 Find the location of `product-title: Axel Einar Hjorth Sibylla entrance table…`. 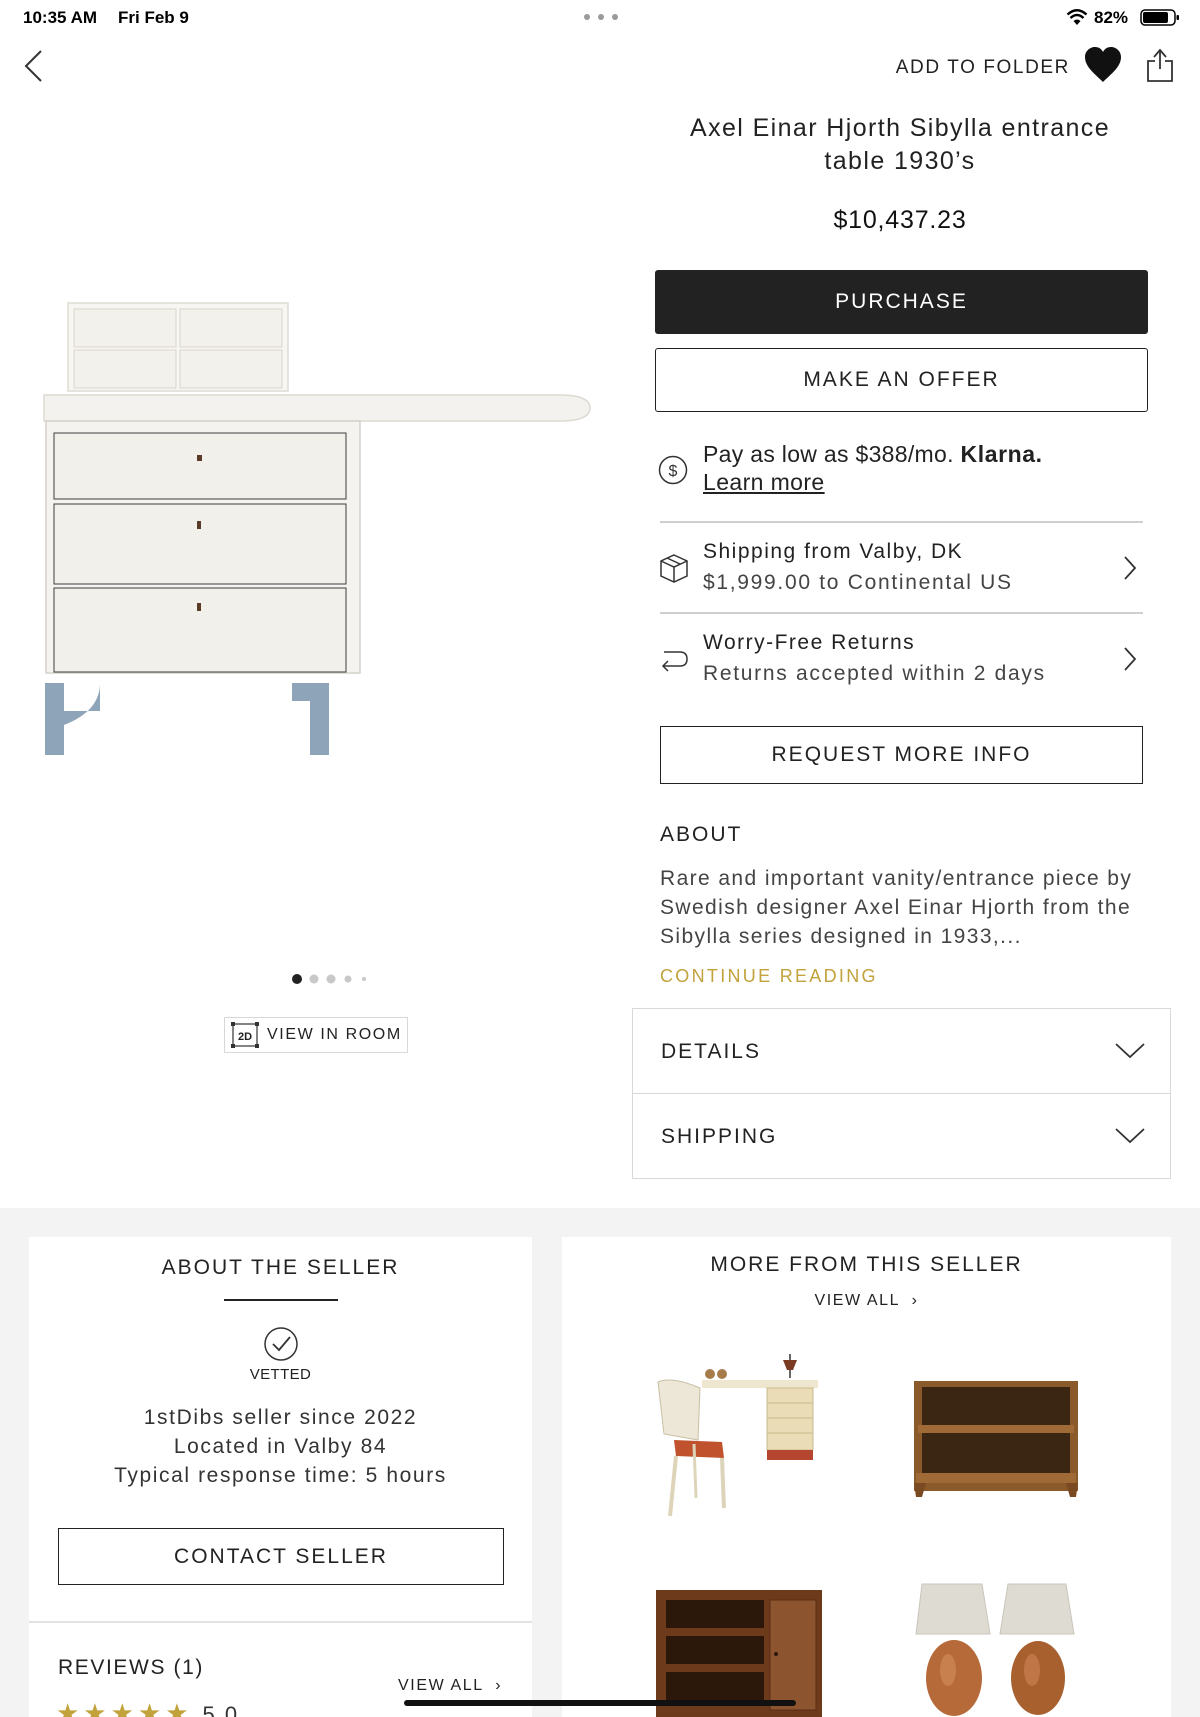

product-title: Axel Einar Hjorth Sibylla entrance table… is located at coordinates (900, 144).